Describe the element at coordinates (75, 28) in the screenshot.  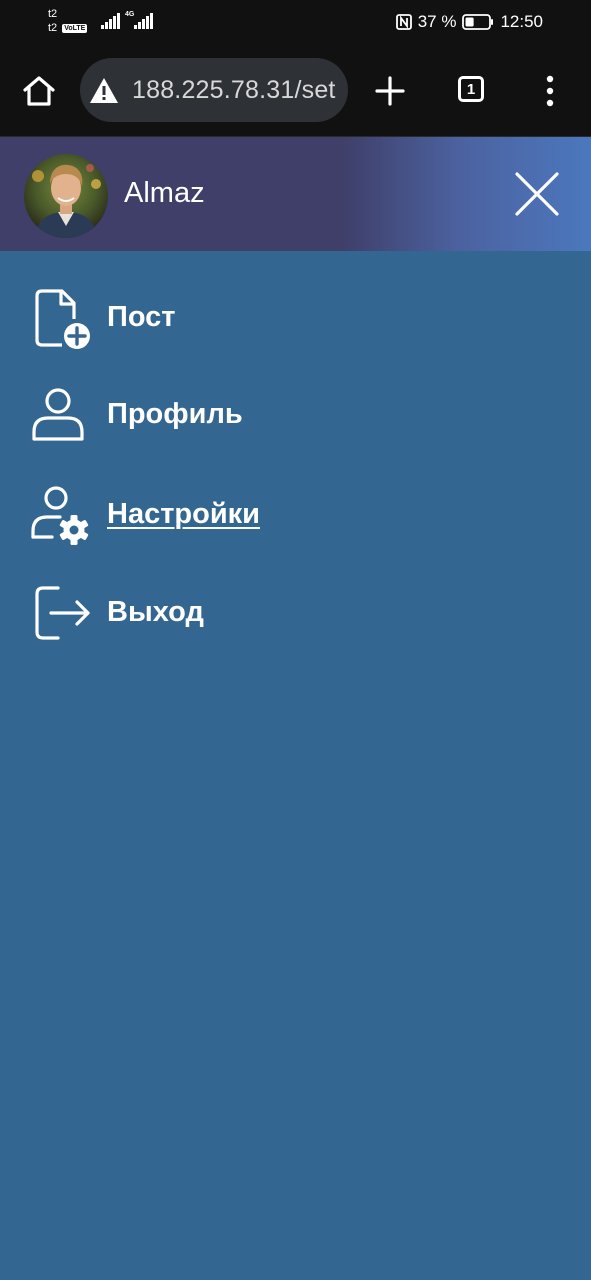
I see `volte-badge: VoLTE` at that location.